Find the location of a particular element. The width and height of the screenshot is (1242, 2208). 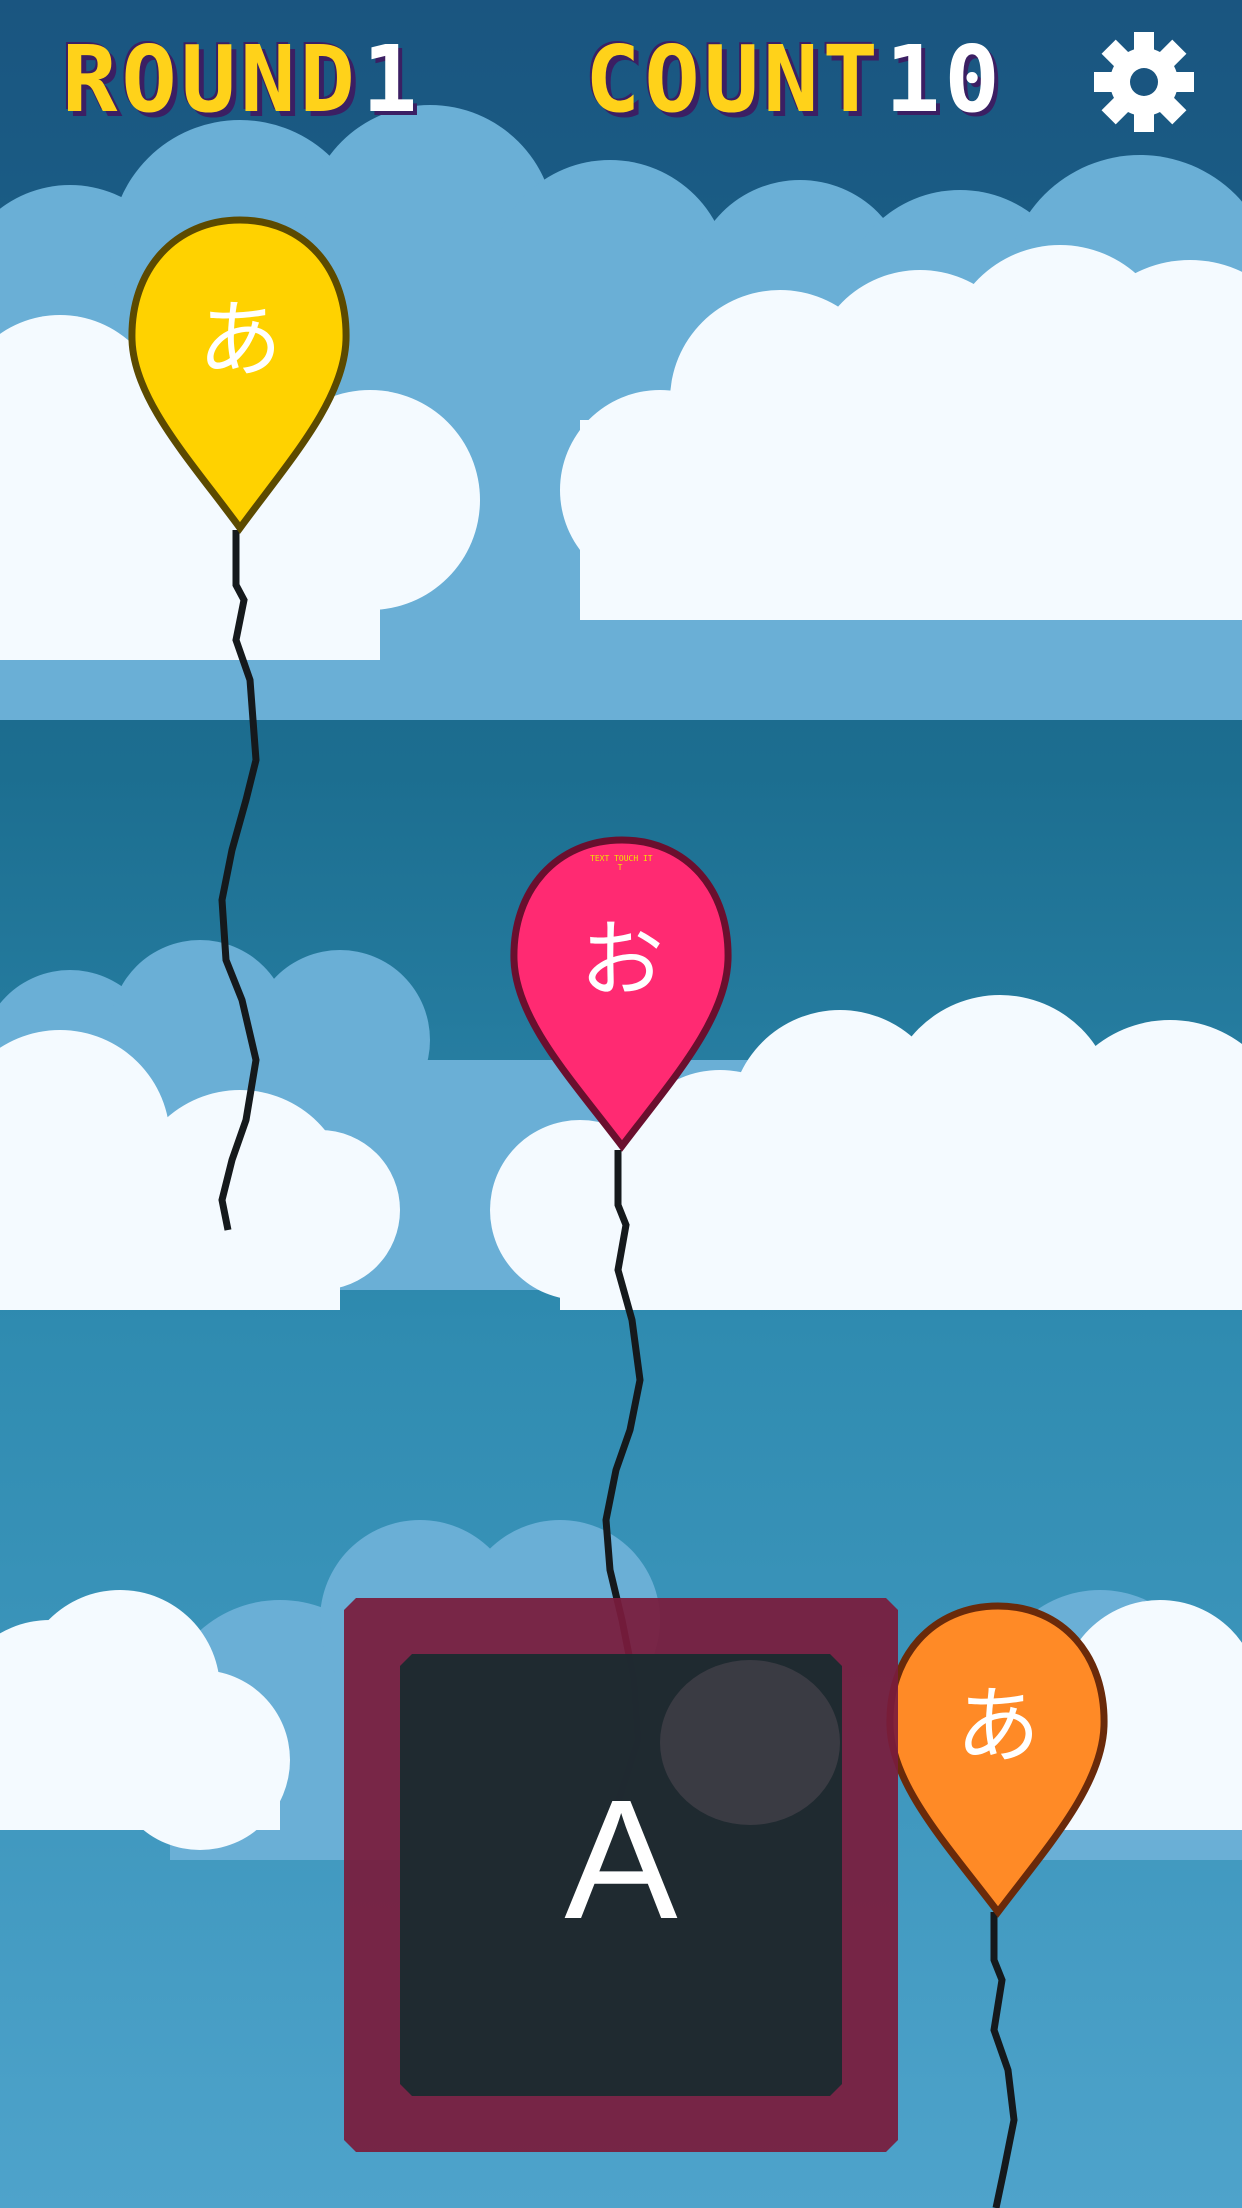

gear-icon is located at coordinates (1144, 82).